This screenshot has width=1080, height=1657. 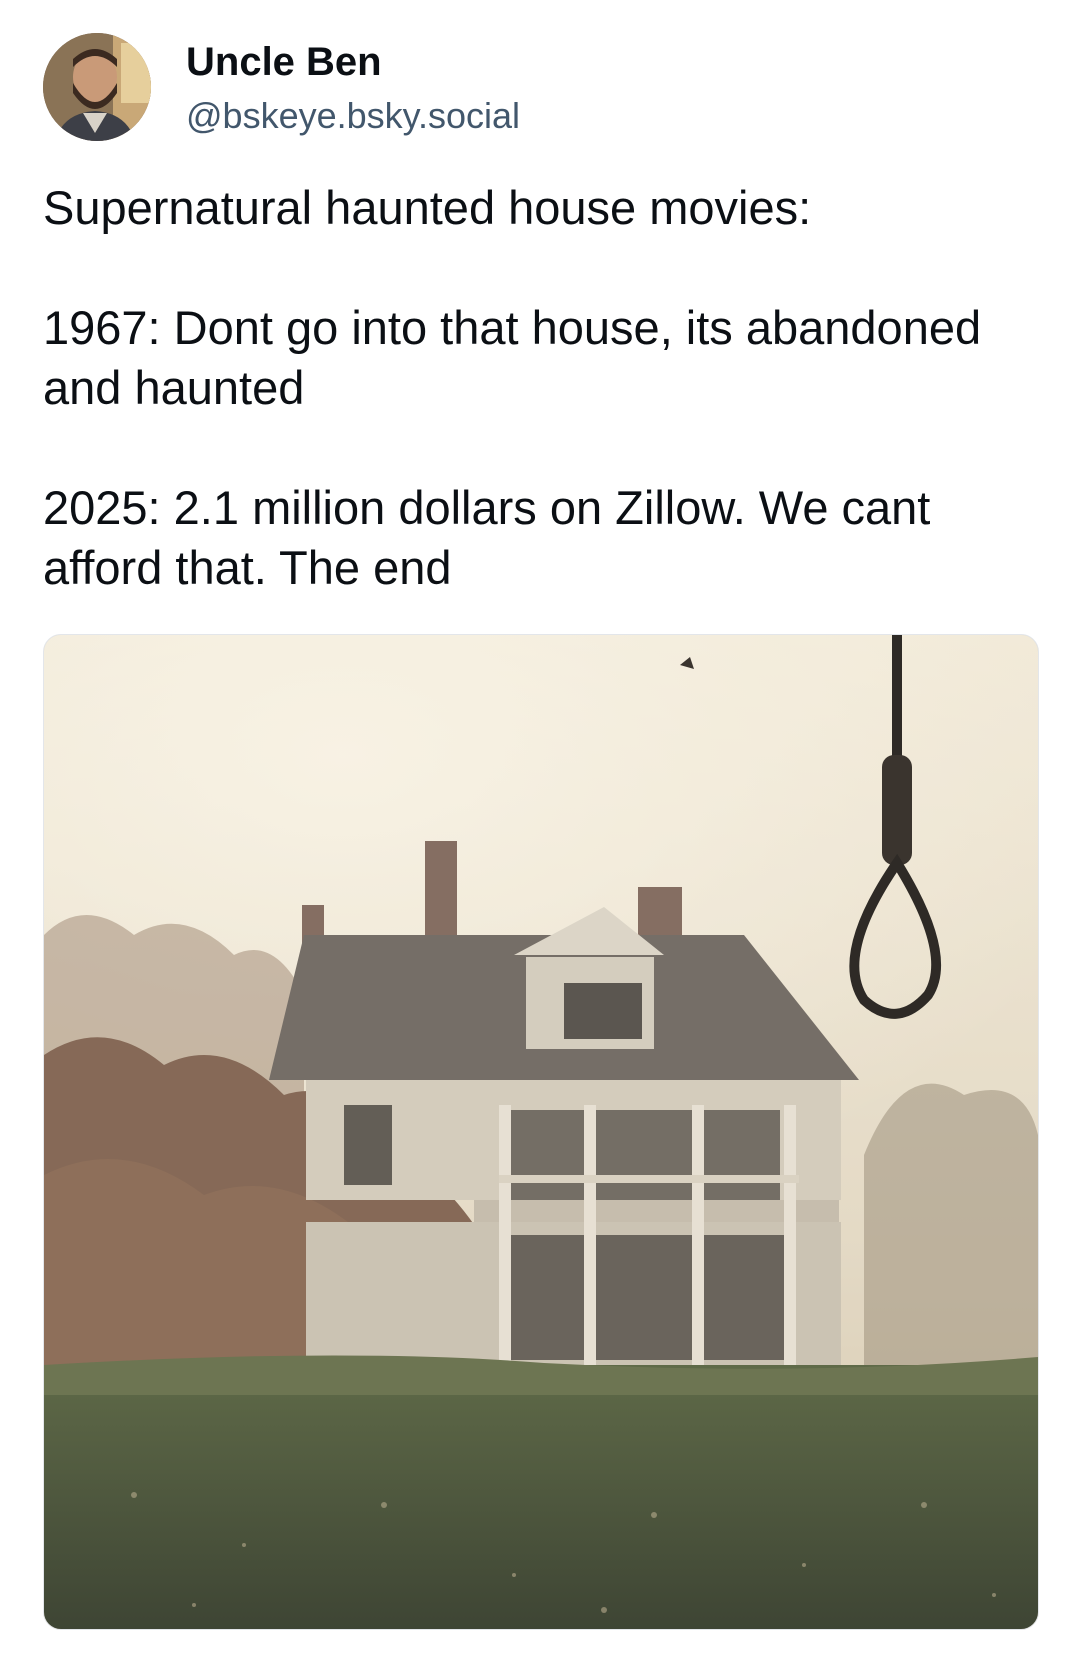 What do you see at coordinates (427, 207) in the screenshot?
I see `post-paragraph: Supernatural haunted house movies:` at bounding box center [427, 207].